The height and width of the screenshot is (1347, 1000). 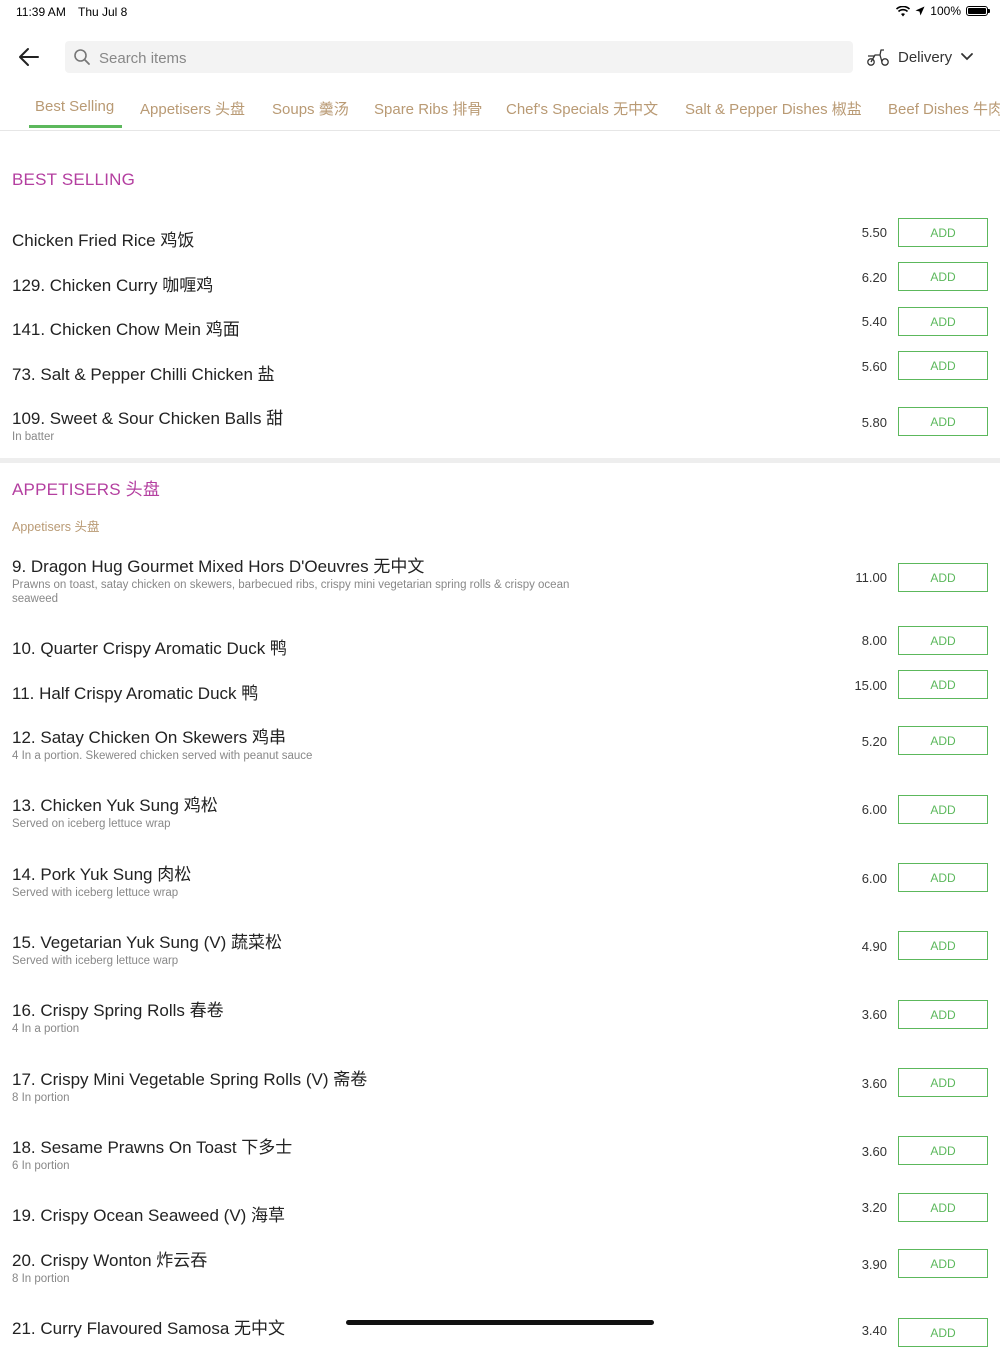 What do you see at coordinates (874, 946) in the screenshot?
I see `item-price: 4.90` at bounding box center [874, 946].